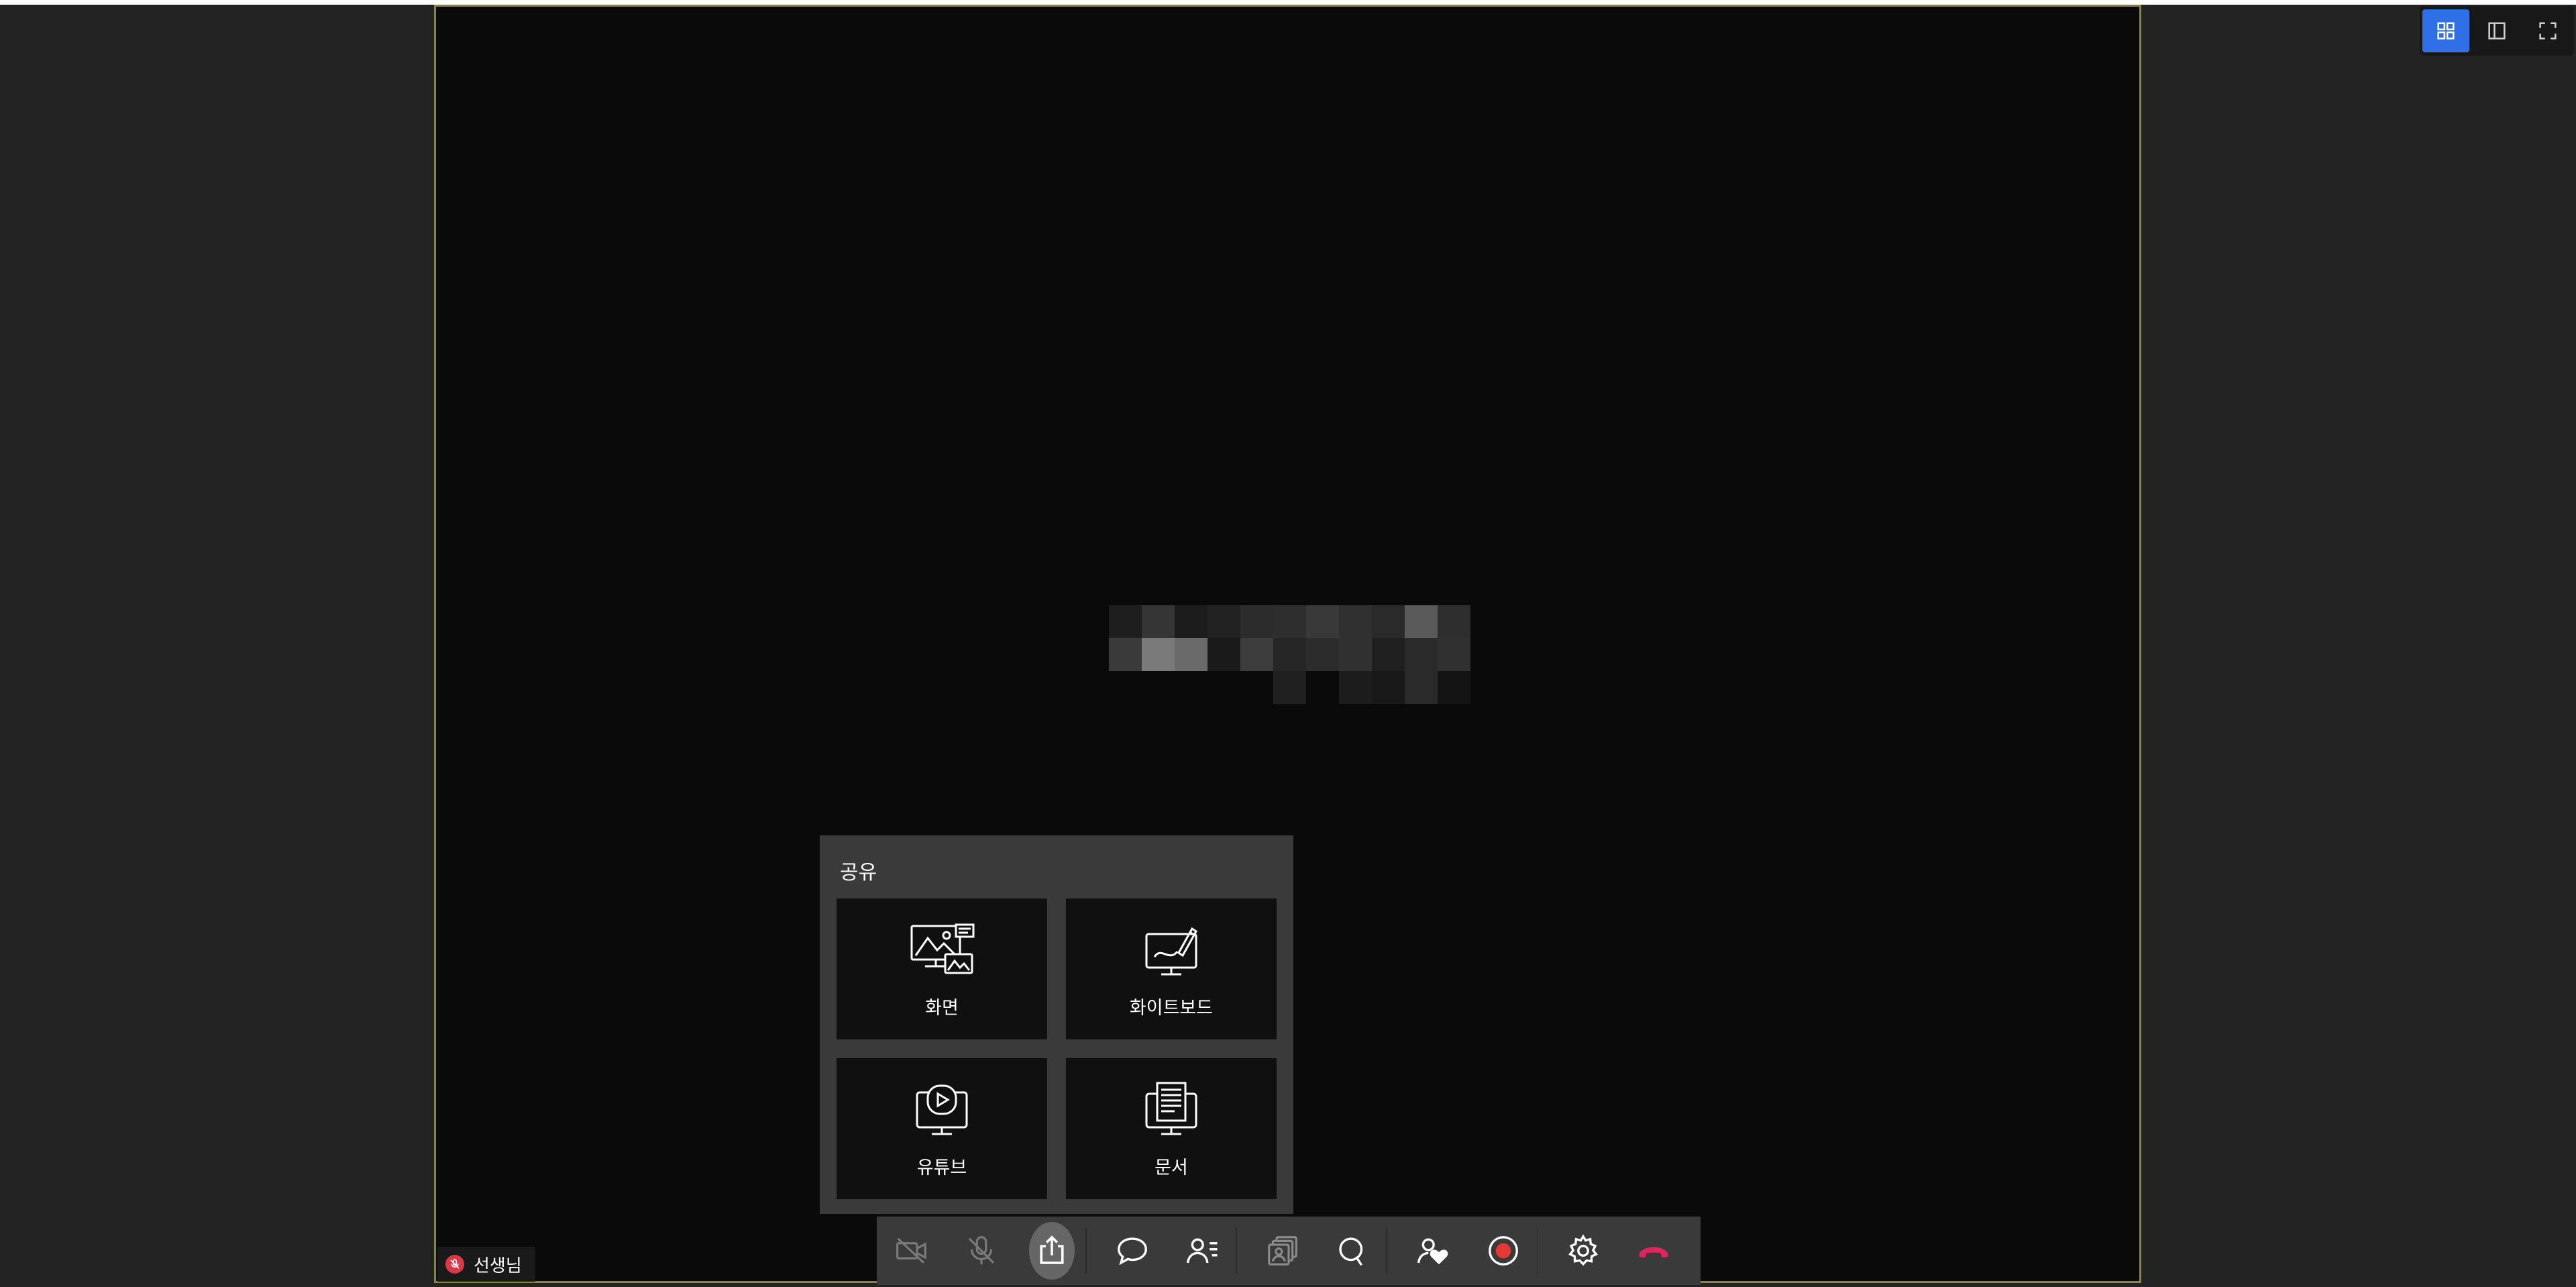  I want to click on fullscreen-button, so click(2547, 30).